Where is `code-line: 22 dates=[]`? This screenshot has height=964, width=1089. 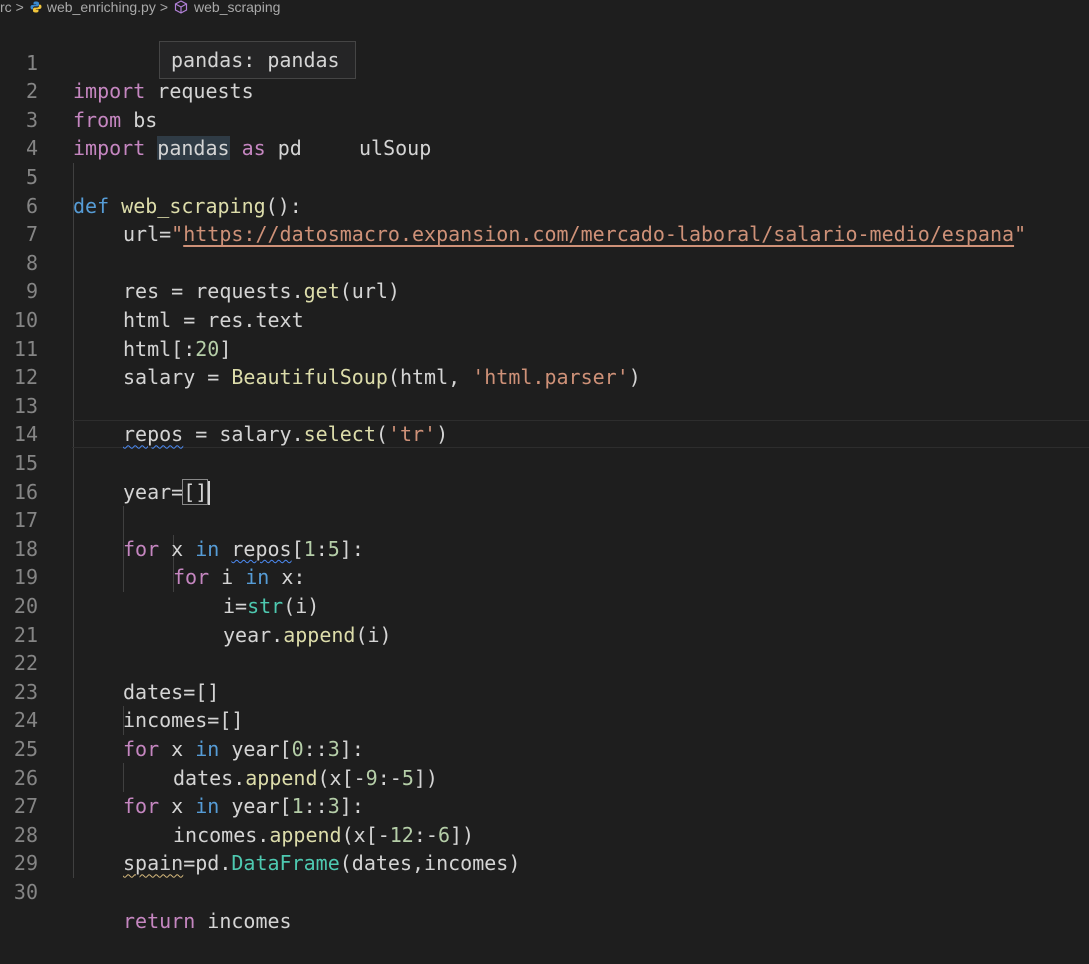 code-line: 22 dates=[] is located at coordinates (544, 662).